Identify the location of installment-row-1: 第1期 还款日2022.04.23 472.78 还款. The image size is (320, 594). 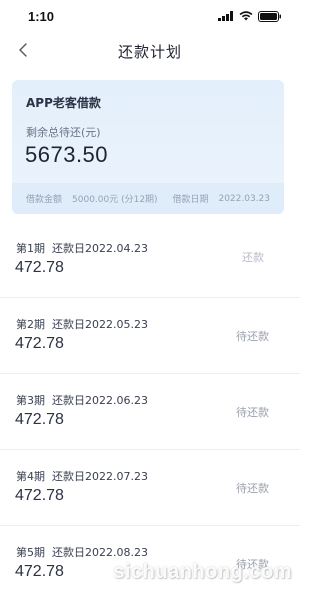
(150, 260).